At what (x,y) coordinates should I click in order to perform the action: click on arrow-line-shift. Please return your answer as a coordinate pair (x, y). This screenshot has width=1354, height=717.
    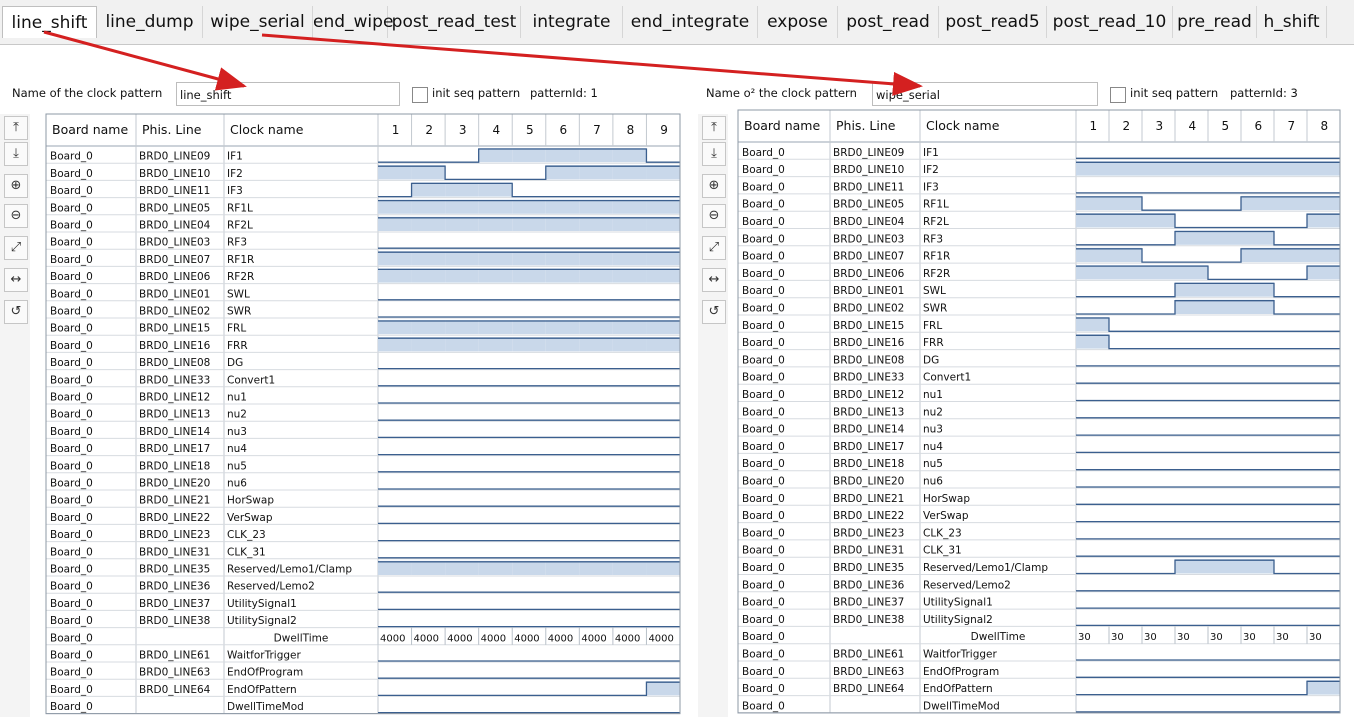
    Looking at the image, I should click on (145, 60).